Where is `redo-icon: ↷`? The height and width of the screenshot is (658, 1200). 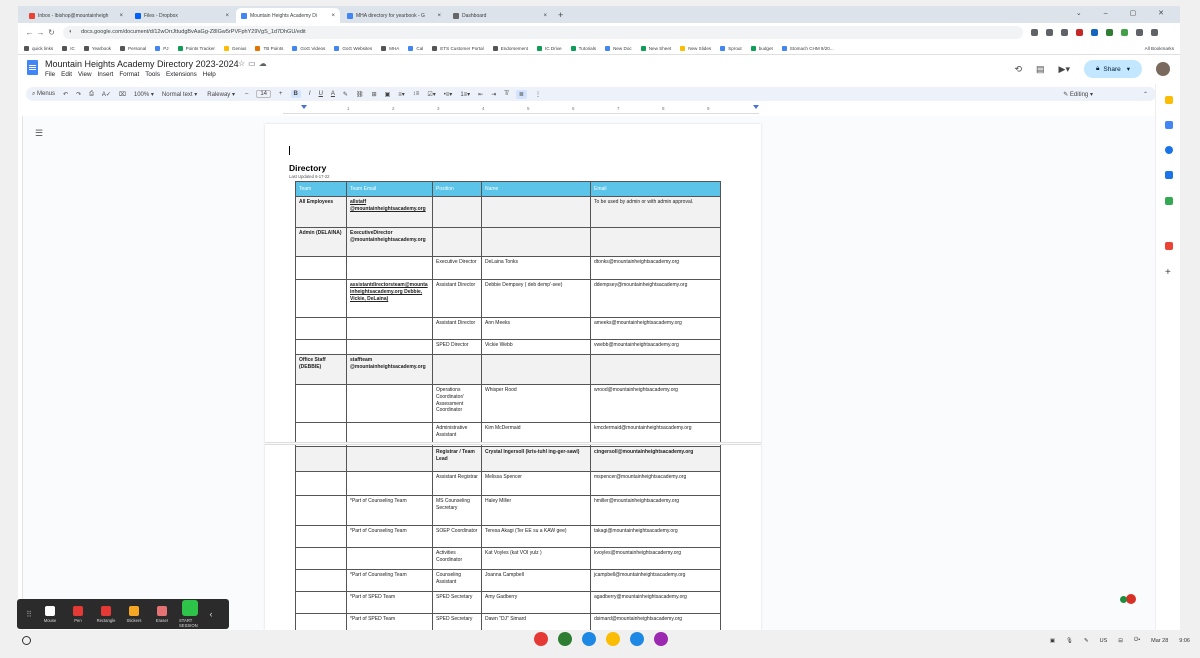 redo-icon: ↷ is located at coordinates (78, 94).